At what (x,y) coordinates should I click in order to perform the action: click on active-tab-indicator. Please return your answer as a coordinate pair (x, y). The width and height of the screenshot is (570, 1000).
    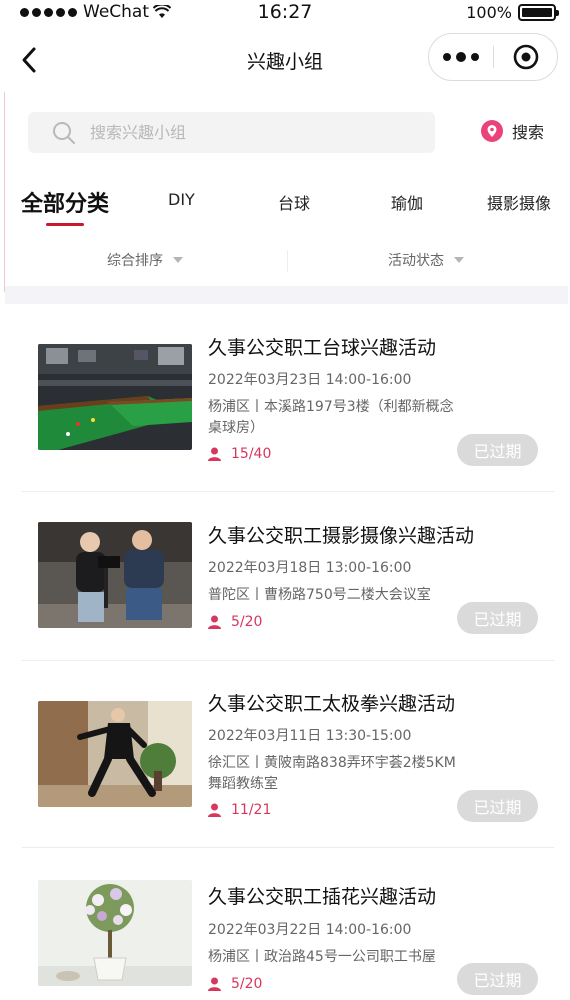
    Looking at the image, I should click on (65, 224).